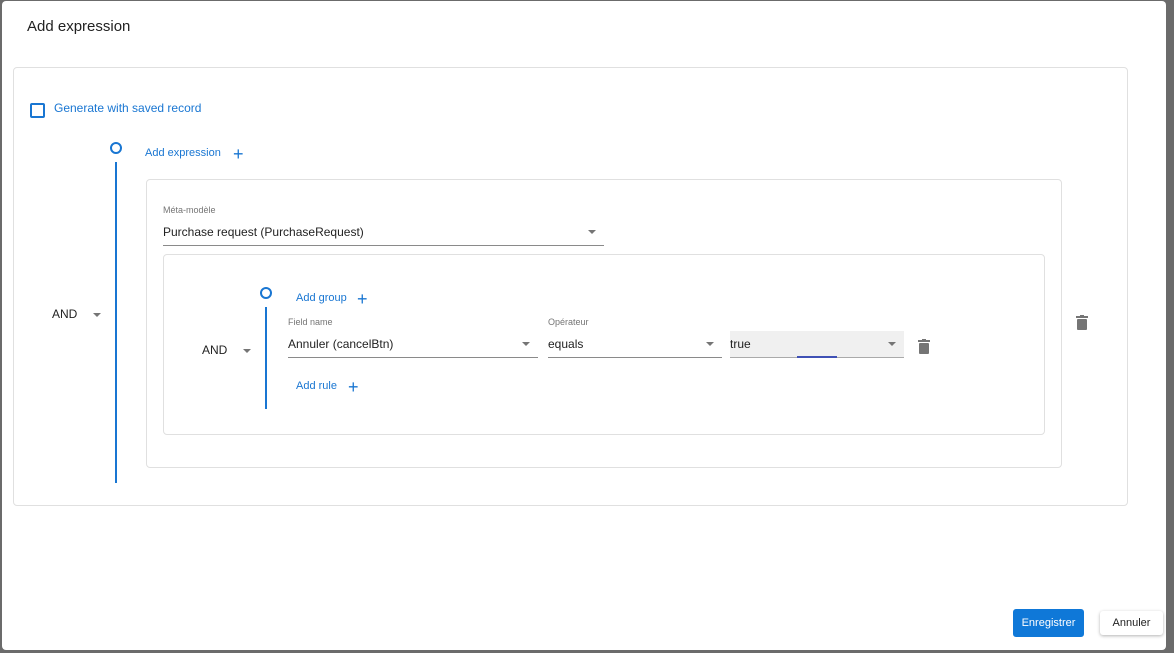 The height and width of the screenshot is (653, 1174). What do you see at coordinates (1131, 623) in the screenshot?
I see `cancel-button: Annuler` at bounding box center [1131, 623].